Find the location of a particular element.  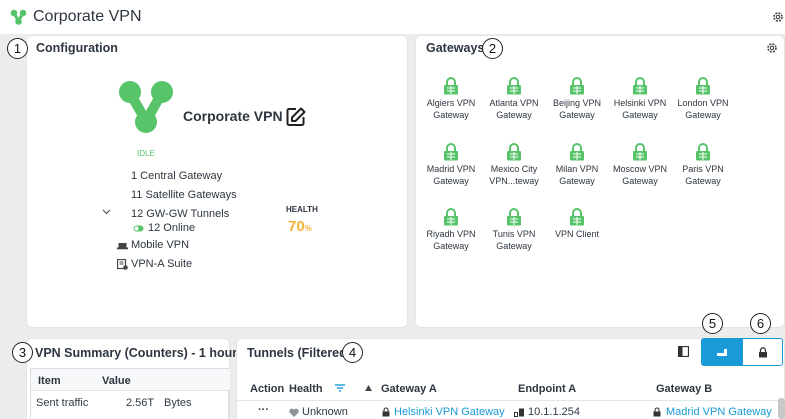

column-header-gateway-b: Gateway B is located at coordinates (684, 389).